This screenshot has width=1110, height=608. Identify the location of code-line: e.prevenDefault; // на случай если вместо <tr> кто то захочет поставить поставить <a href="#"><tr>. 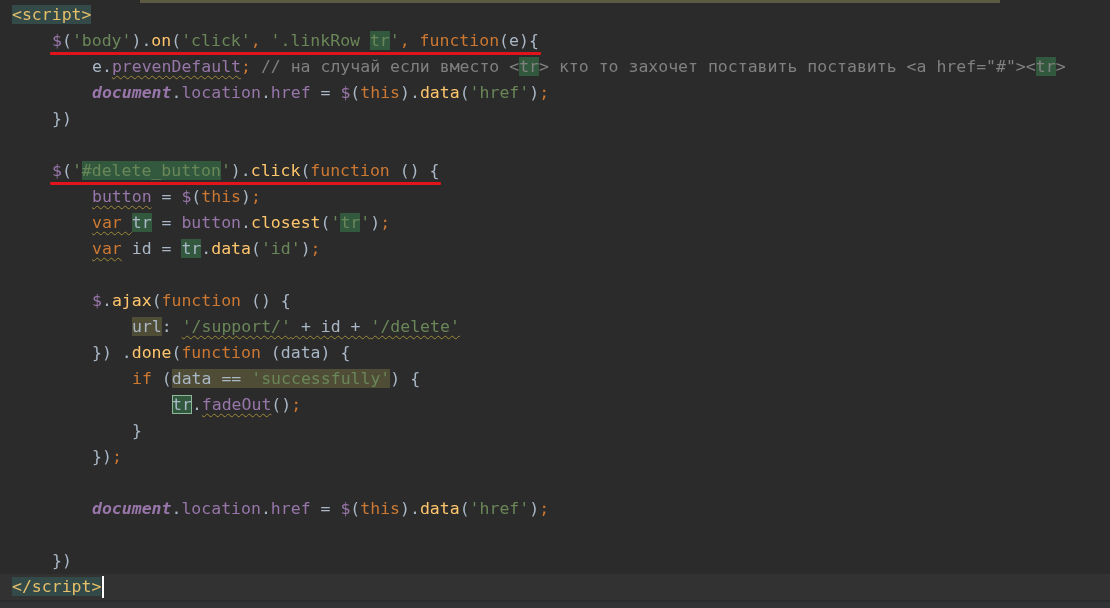
(579, 66).